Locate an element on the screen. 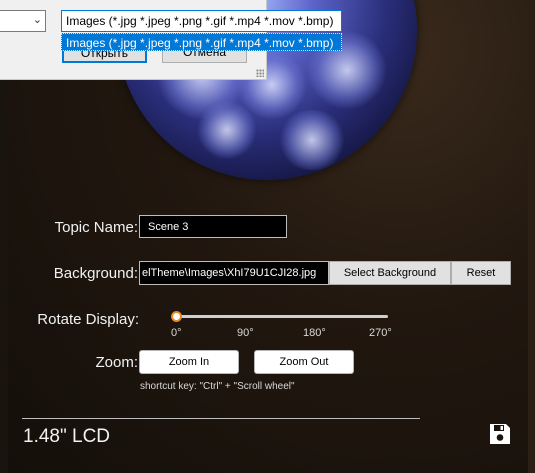  zoom-label: Zoom: is located at coordinates (116, 362).